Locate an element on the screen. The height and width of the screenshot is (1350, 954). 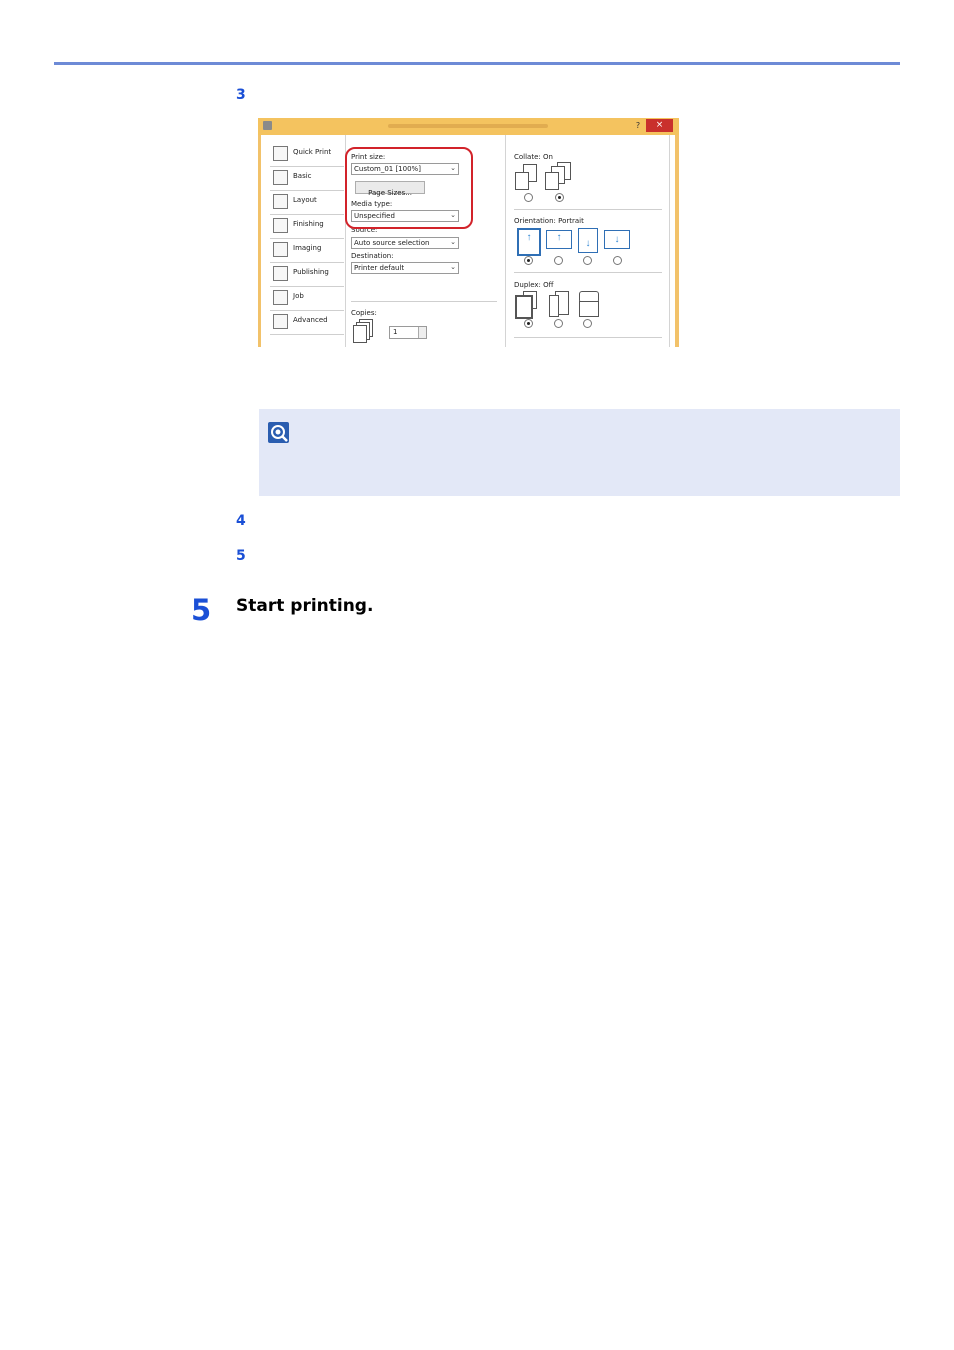
nav-item-job: Job is located at coordinates (307, 299).